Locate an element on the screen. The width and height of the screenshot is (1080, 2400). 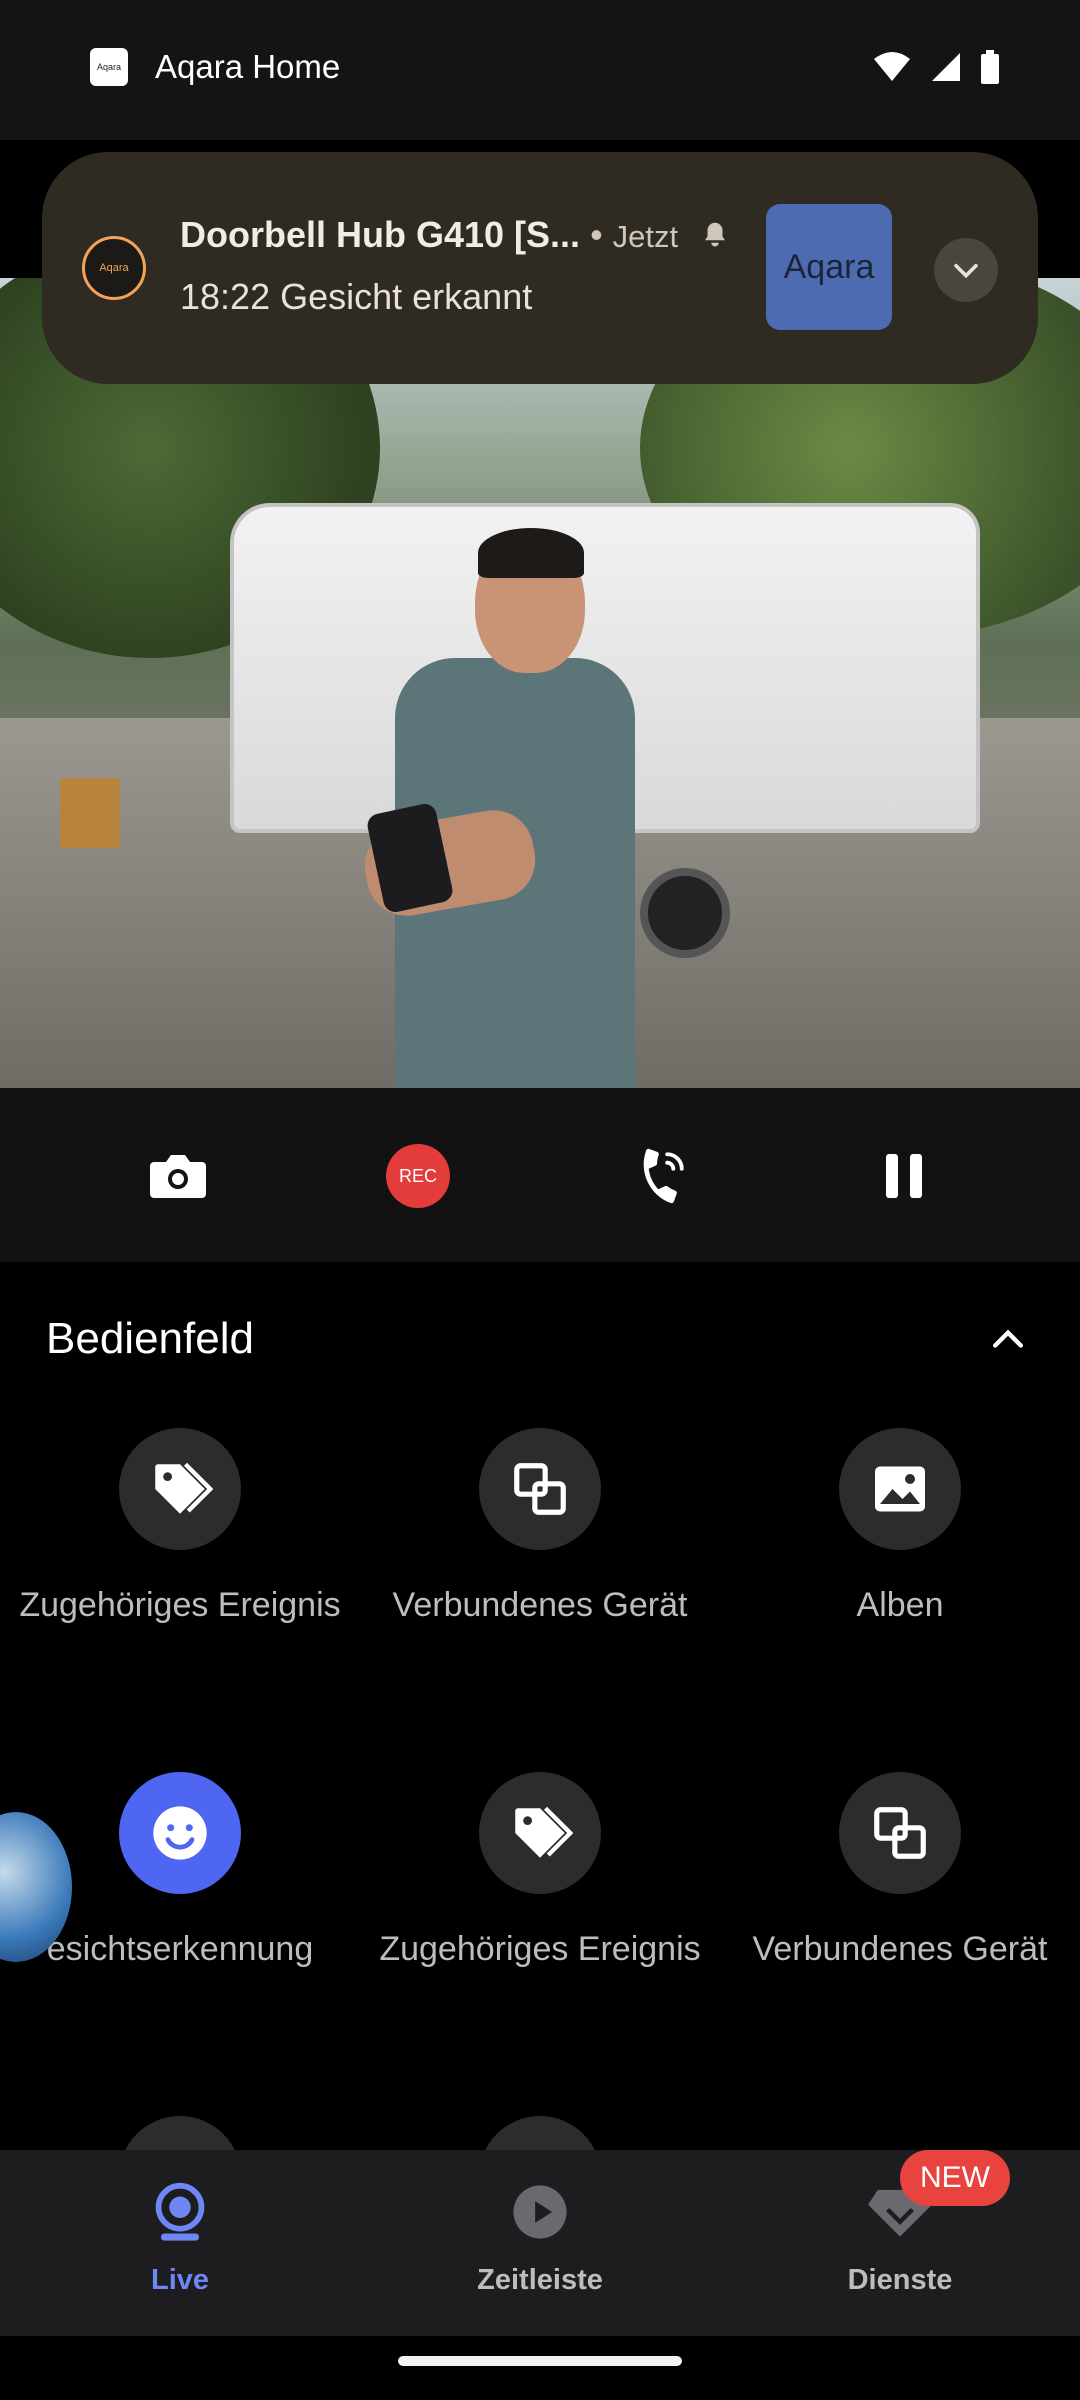
nav-item-live: Live is located at coordinates (180, 2238).